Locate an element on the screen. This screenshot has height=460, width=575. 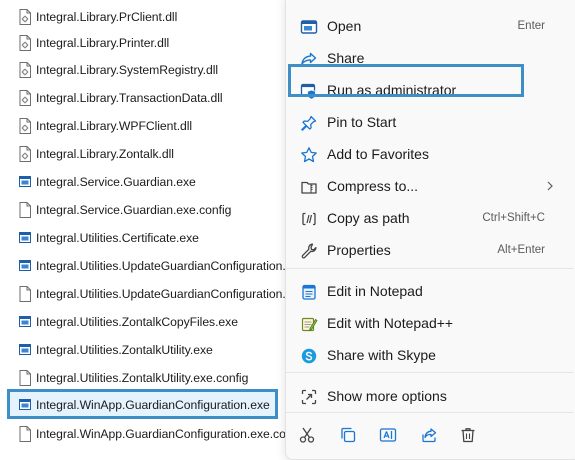
menu-item-add-to-favorites: Add to Favorites is located at coordinates (428, 154).